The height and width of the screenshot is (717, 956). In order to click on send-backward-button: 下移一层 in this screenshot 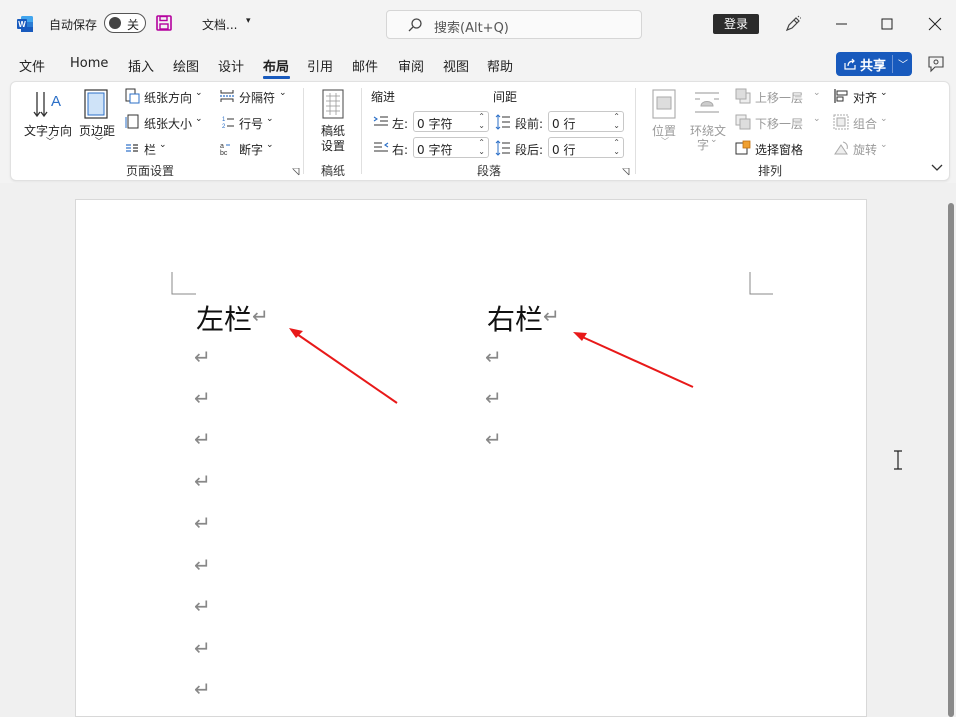, I will do `click(779, 123)`.